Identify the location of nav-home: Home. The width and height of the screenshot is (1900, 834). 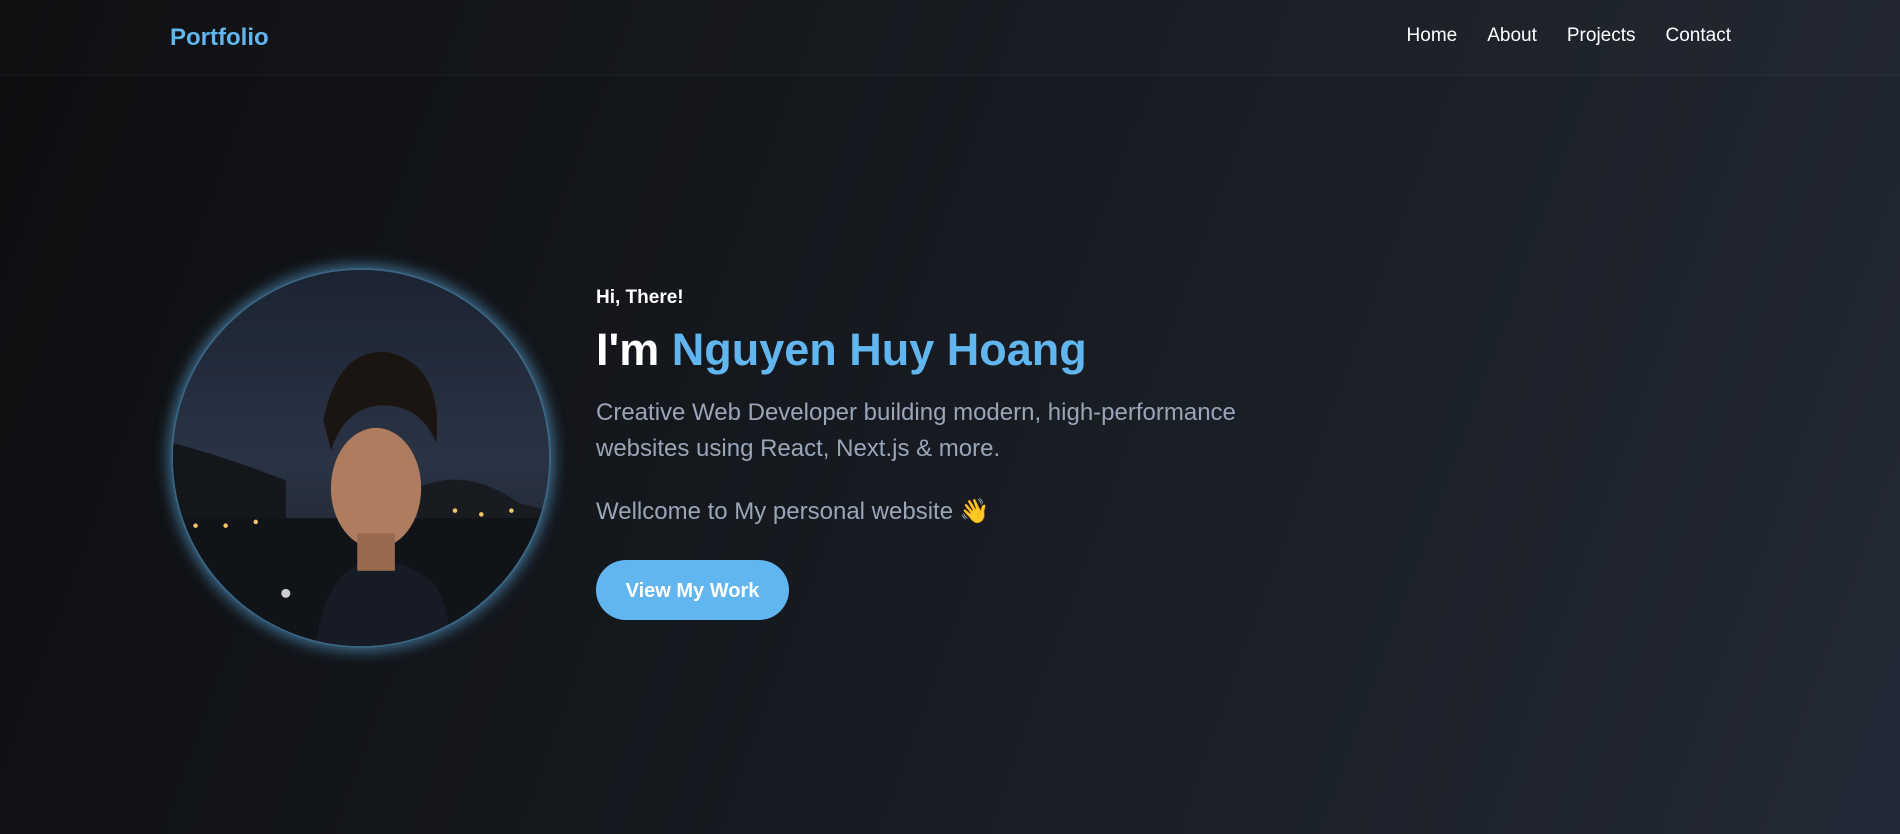
(1432, 36).